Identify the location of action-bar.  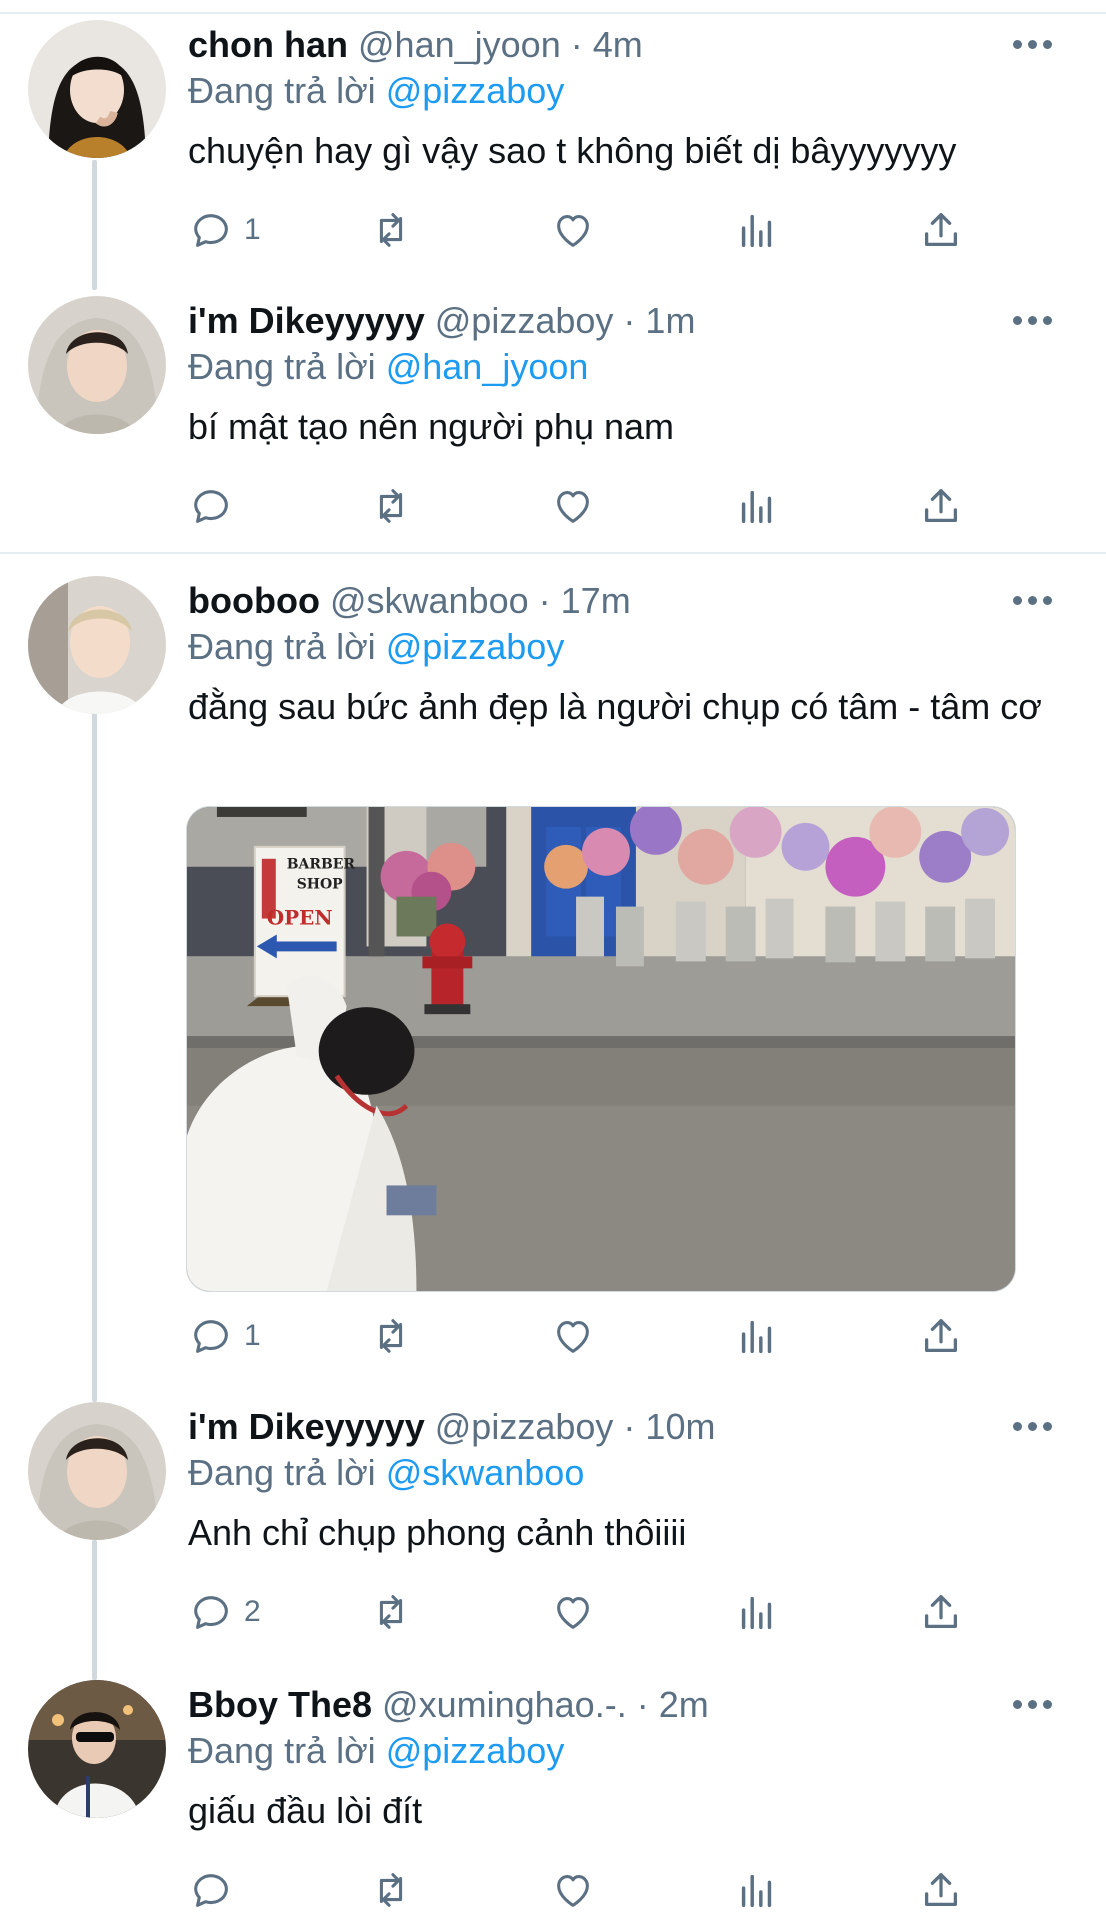
(588, 506).